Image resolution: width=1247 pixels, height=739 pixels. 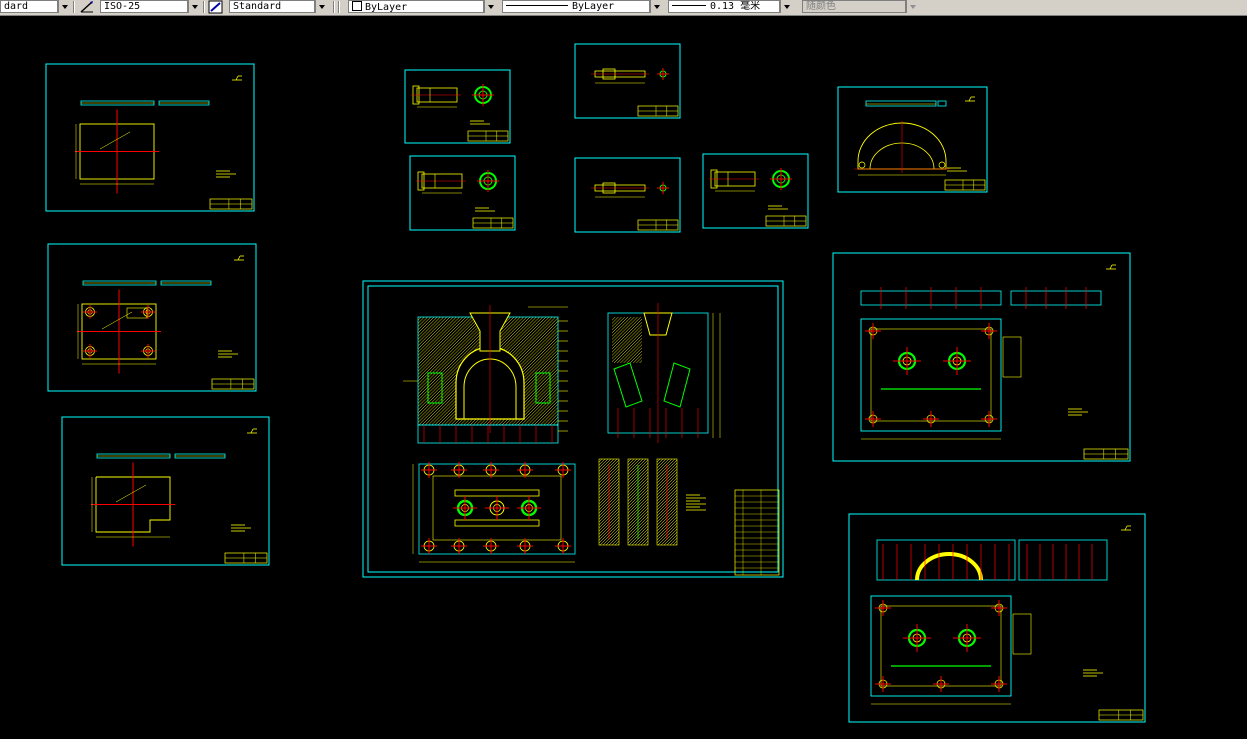 What do you see at coordinates (656, 6) in the screenshot?
I see `linetype-control-dropdown-arrow-icon` at bounding box center [656, 6].